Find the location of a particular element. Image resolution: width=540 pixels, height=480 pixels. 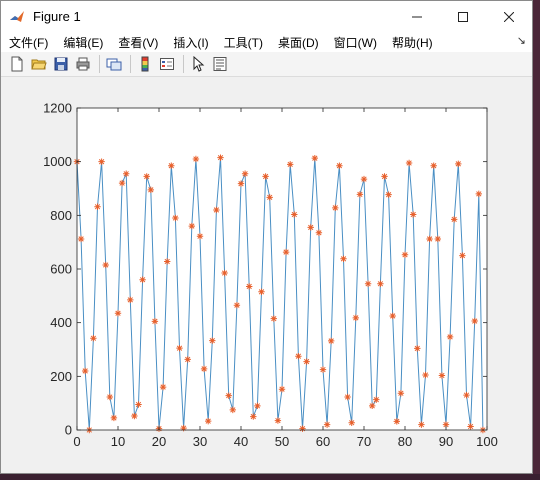

property-inspector-icon is located at coordinates (220, 64).